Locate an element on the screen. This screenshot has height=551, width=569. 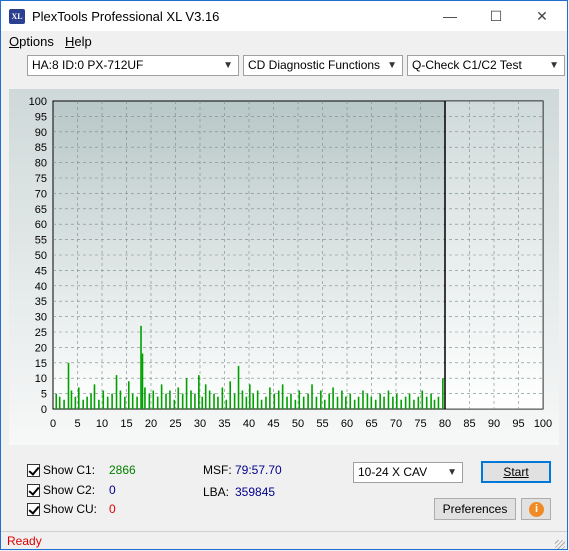
y-tick-label: 5 is located at coordinates (44, 395).